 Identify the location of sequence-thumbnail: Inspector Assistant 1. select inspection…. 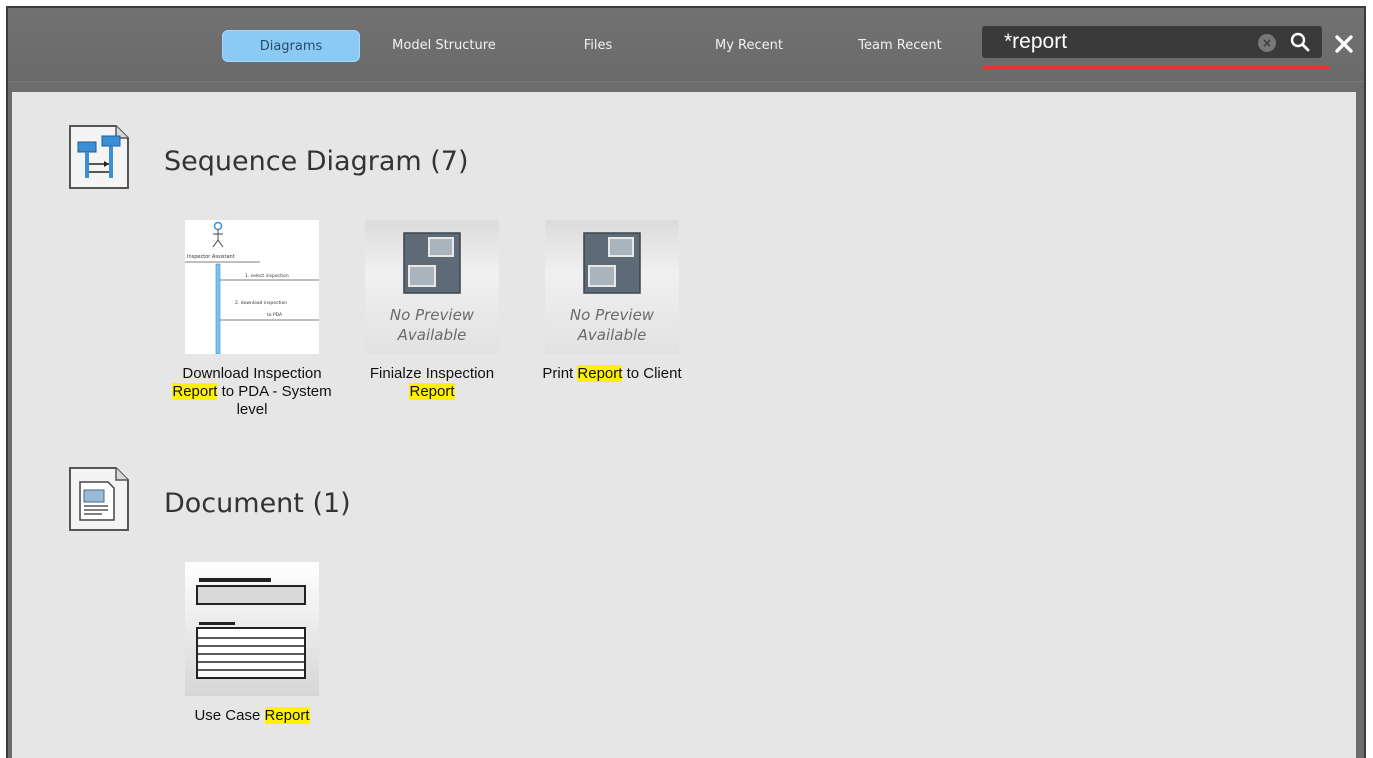
(252, 287).